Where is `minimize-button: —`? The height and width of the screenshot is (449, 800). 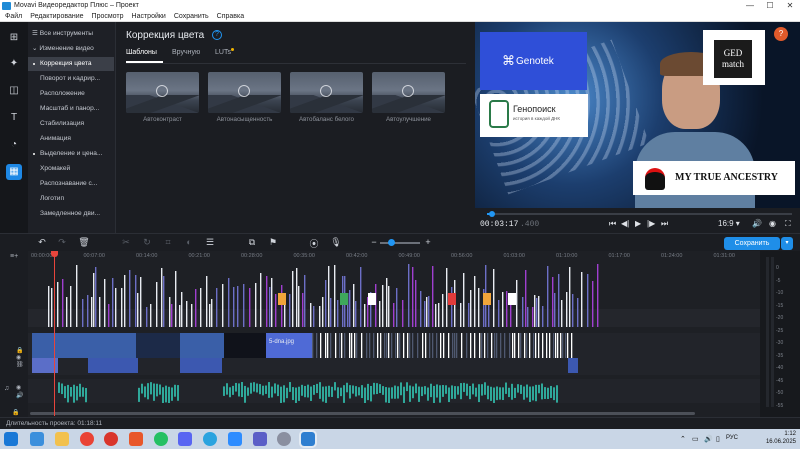 minimize-button: — is located at coordinates (750, 5).